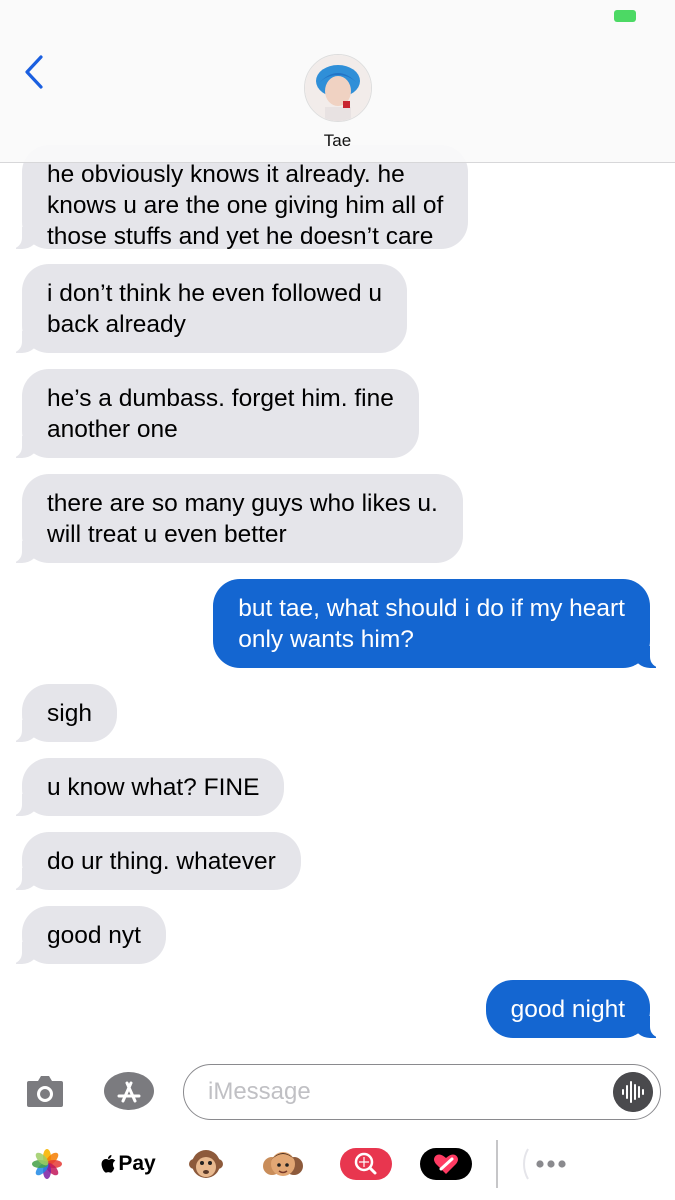  Describe the element at coordinates (129, 1091) in the screenshot. I see `app-store-icon` at that location.